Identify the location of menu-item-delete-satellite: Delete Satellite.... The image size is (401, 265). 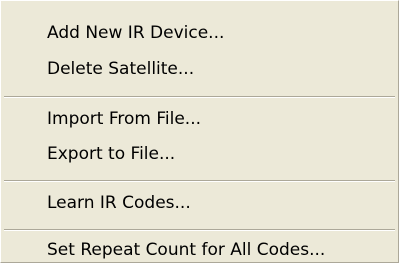
(120, 69).